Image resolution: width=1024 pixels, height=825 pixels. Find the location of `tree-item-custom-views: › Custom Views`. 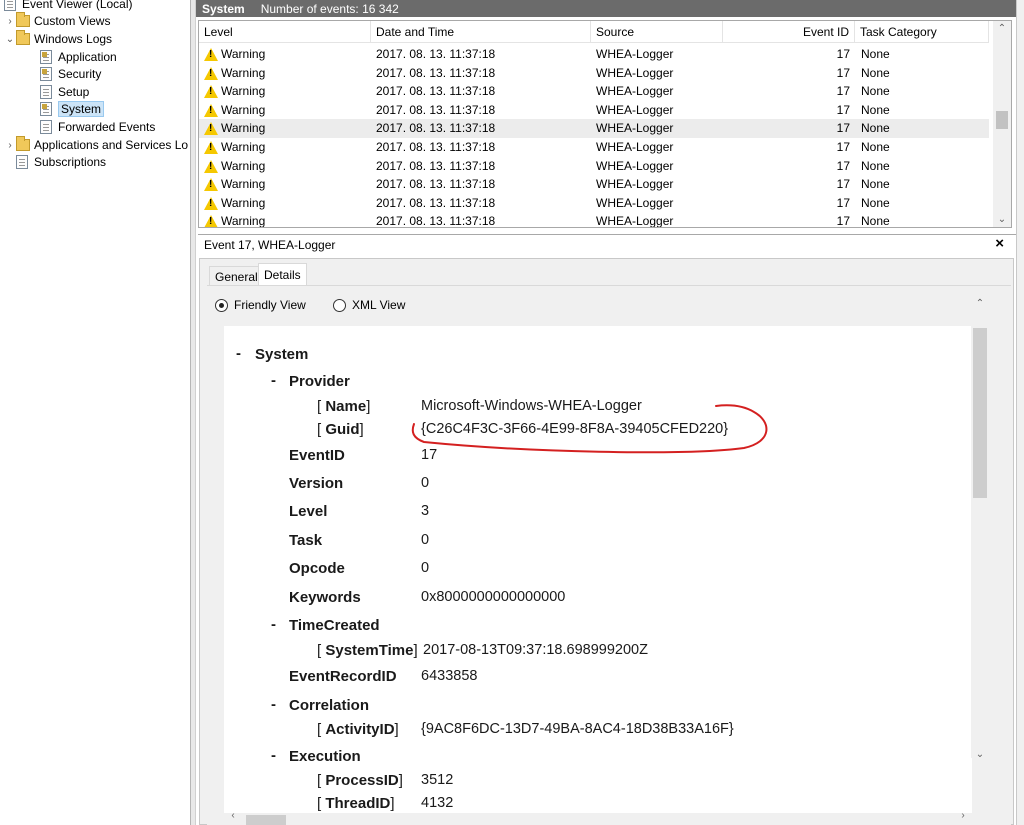

tree-item-custom-views: › Custom Views is located at coordinates (57, 21).